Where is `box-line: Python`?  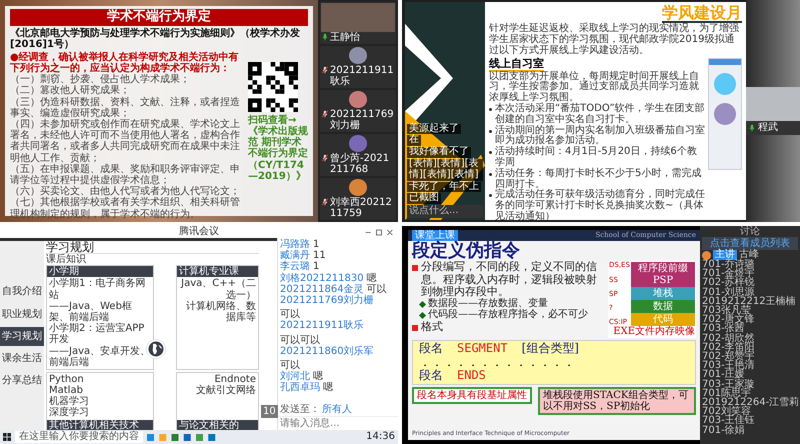 box-line: Python is located at coordinates (67, 379).